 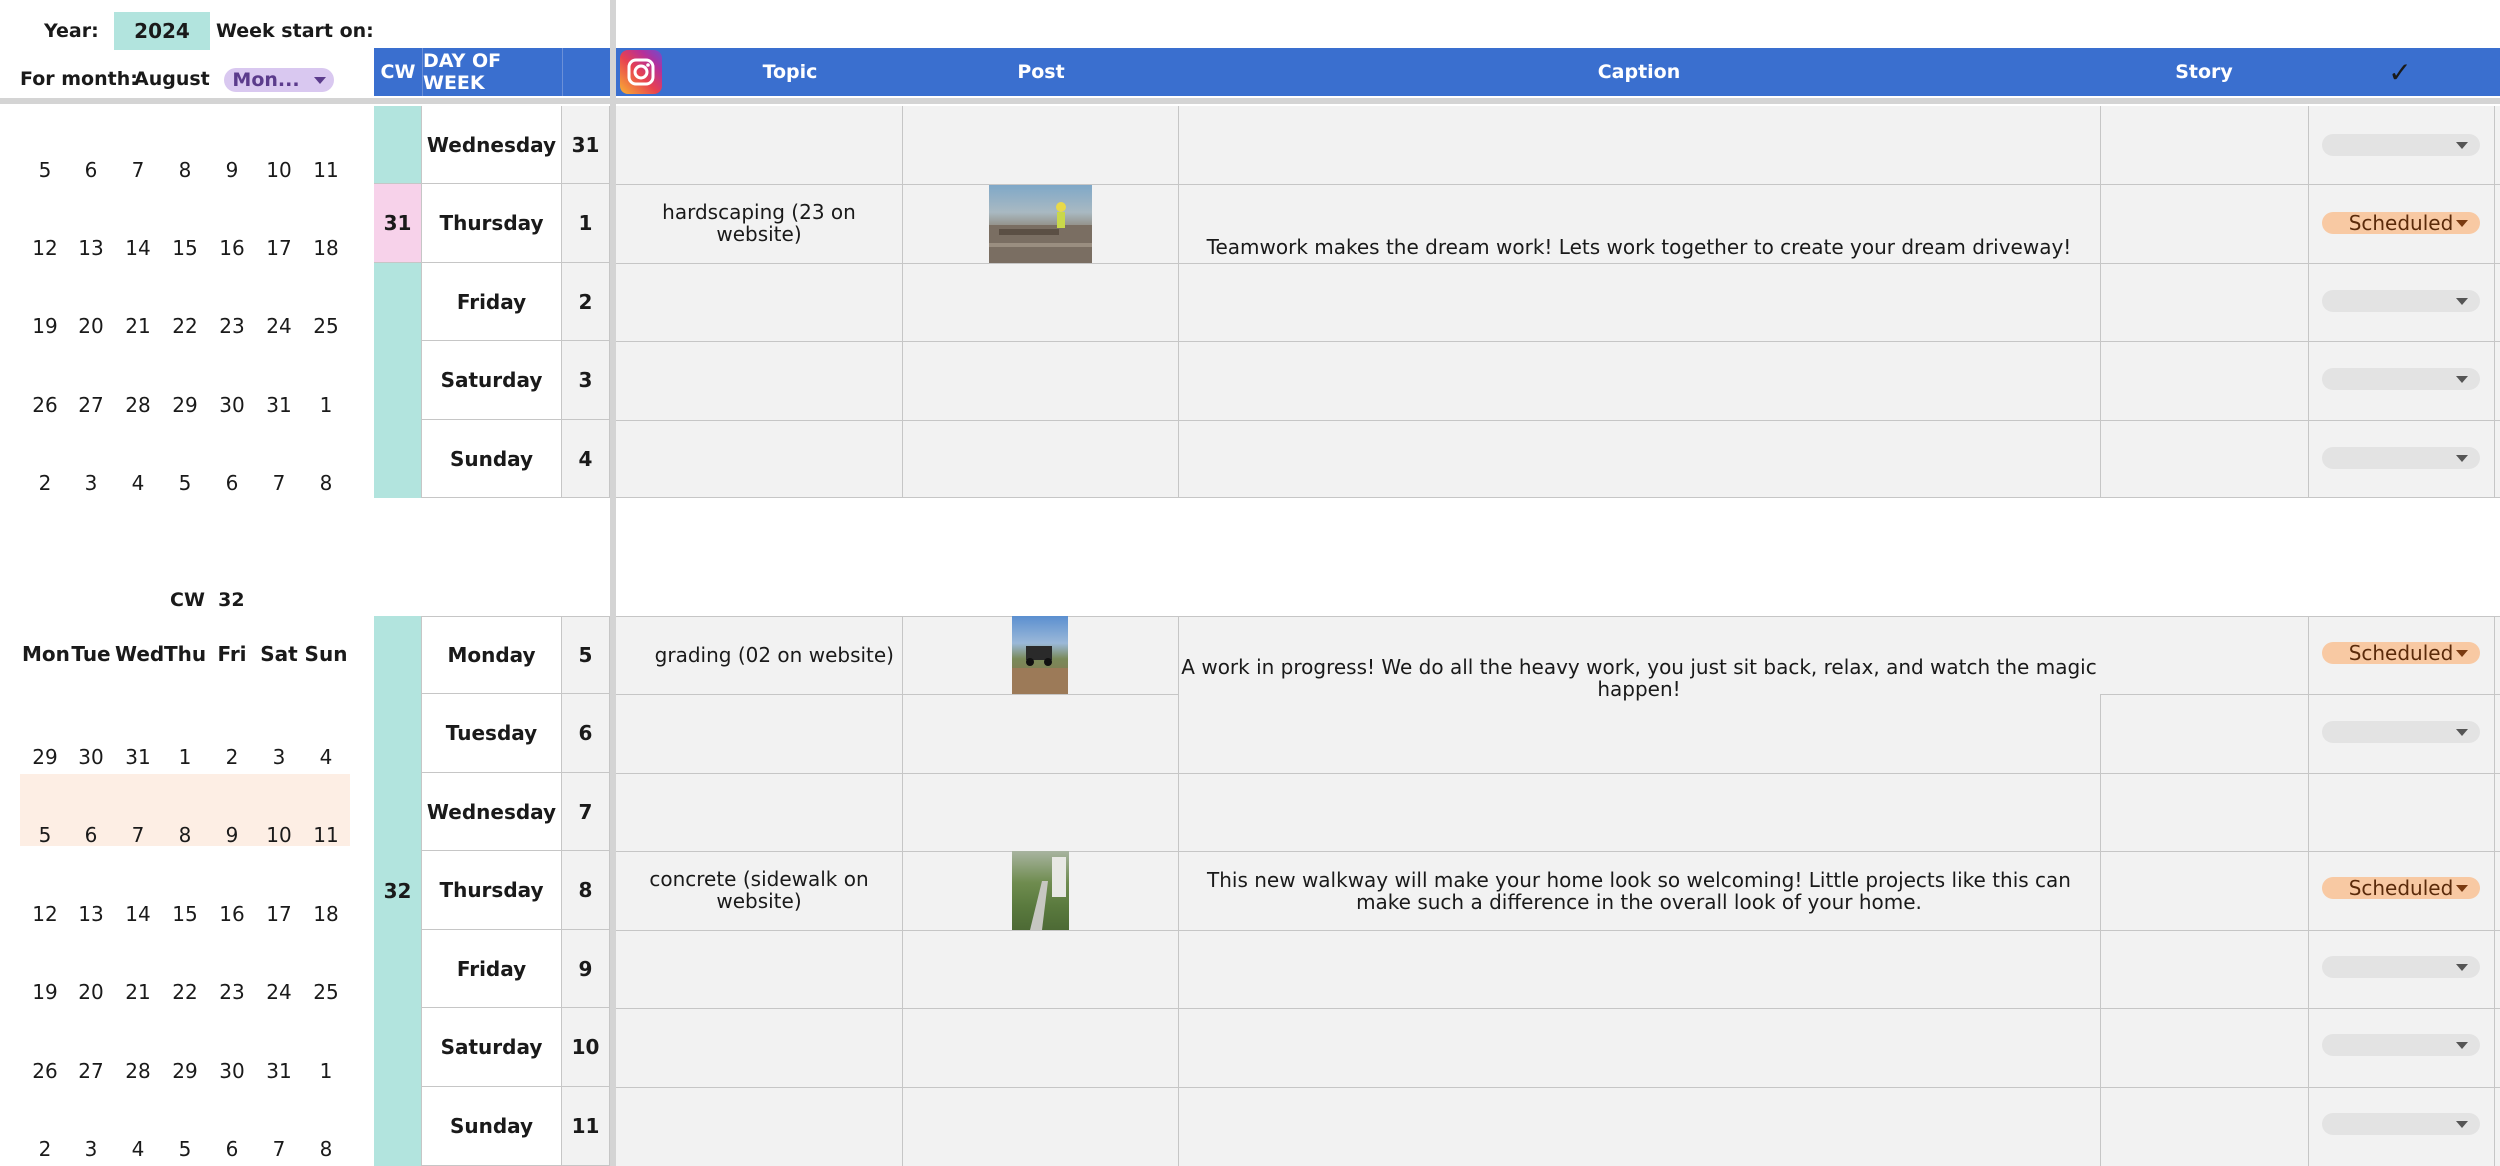 What do you see at coordinates (279, 835) in the screenshot?
I see `calendar-day: 10` at bounding box center [279, 835].